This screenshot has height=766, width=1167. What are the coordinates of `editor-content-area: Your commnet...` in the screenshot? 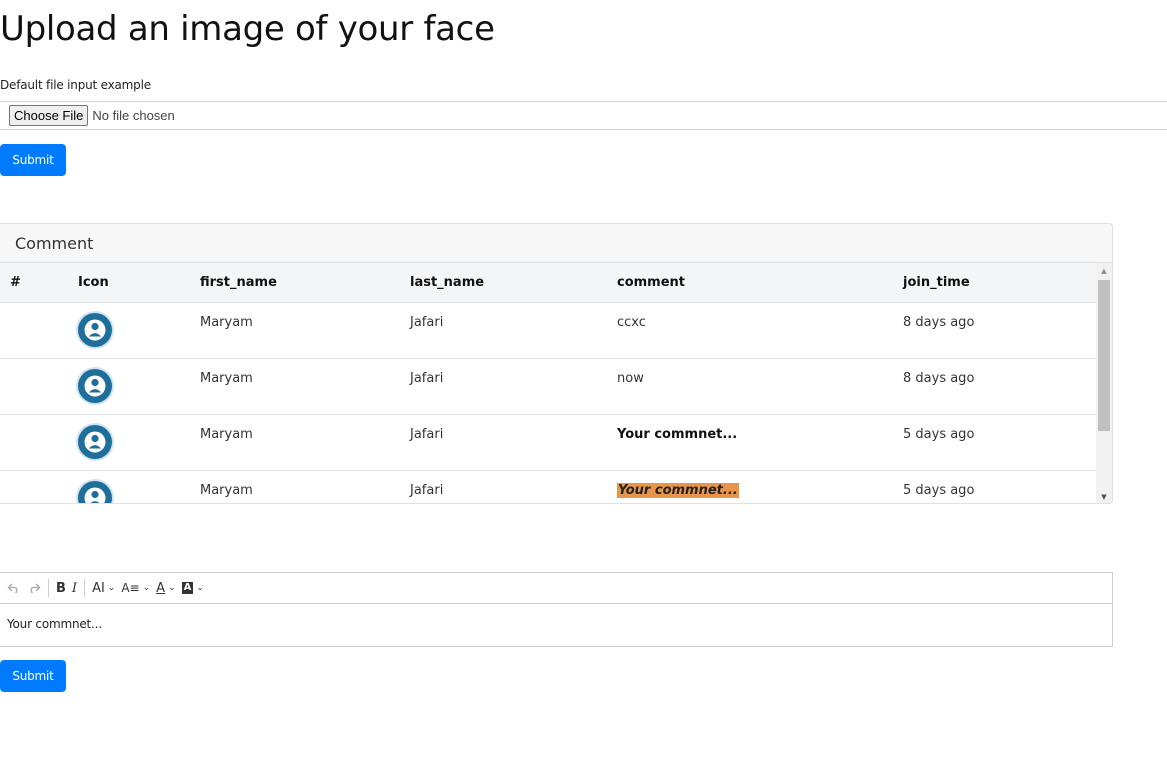 It's located at (556, 617).